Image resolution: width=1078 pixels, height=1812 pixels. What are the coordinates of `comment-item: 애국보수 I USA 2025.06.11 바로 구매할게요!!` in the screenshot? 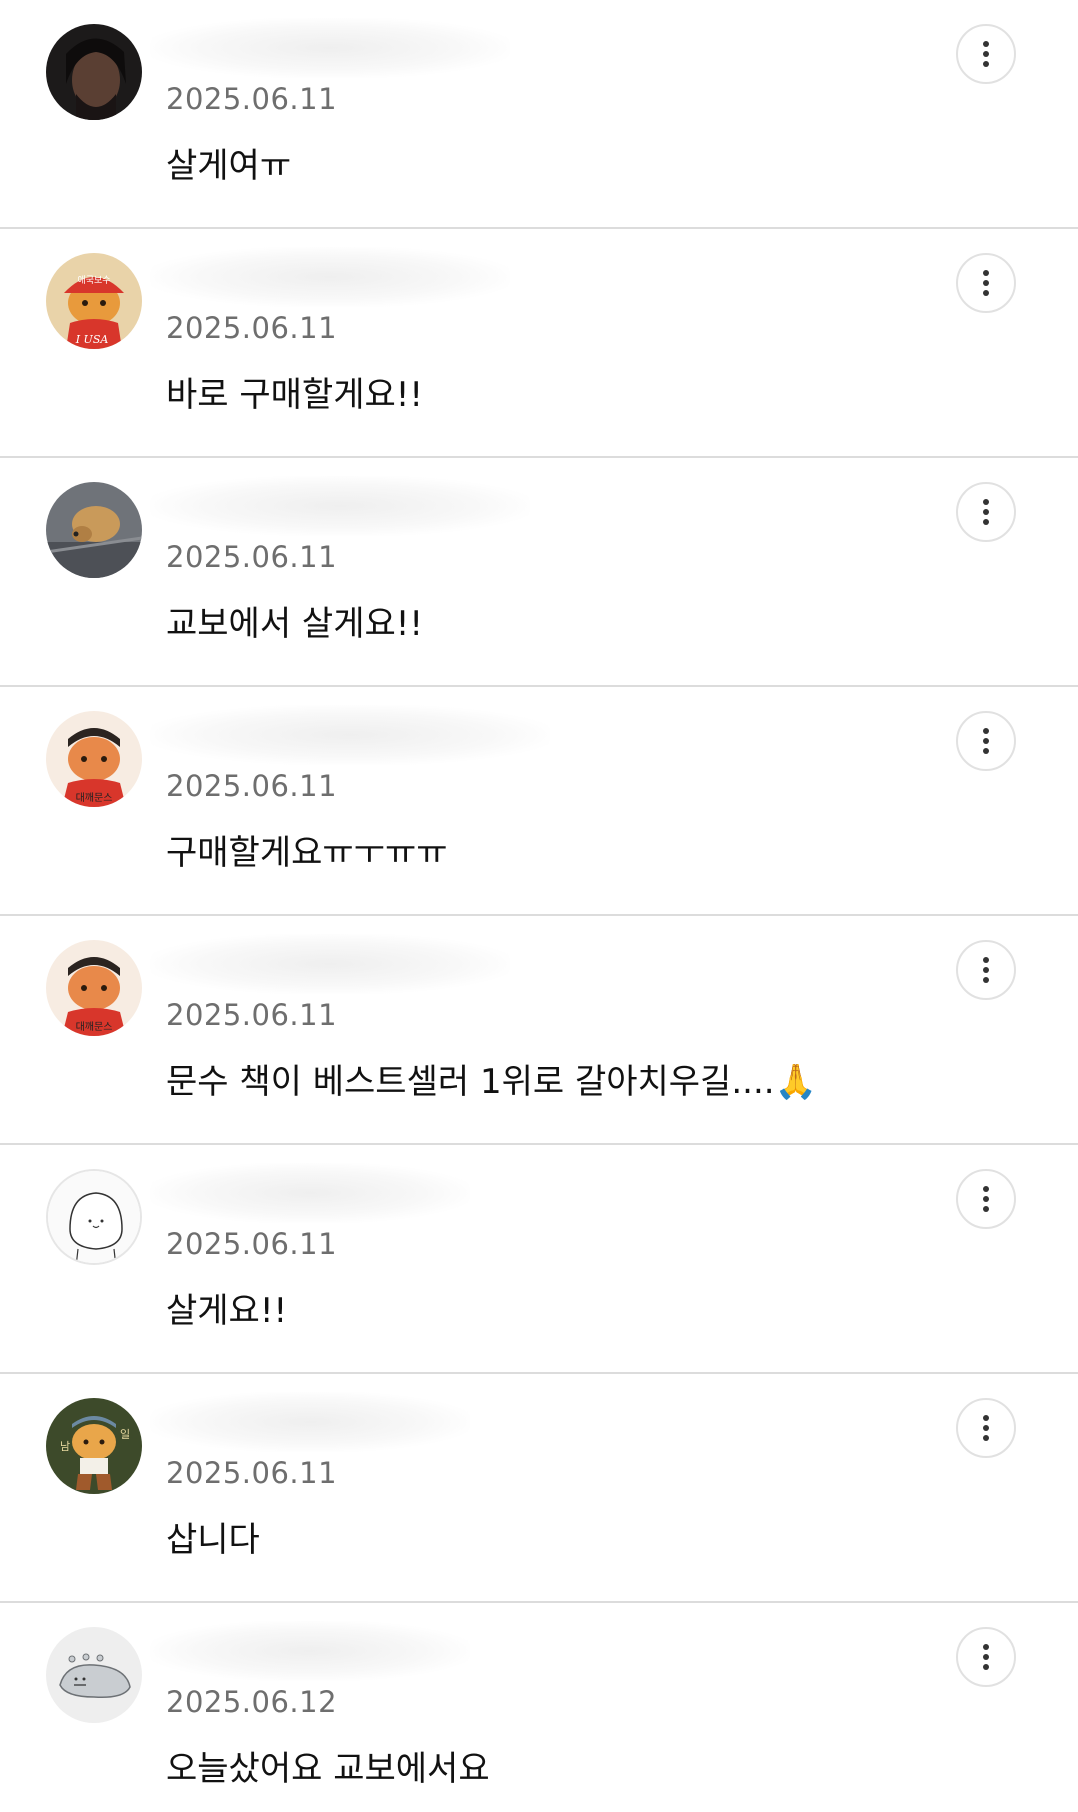 It's located at (539, 343).